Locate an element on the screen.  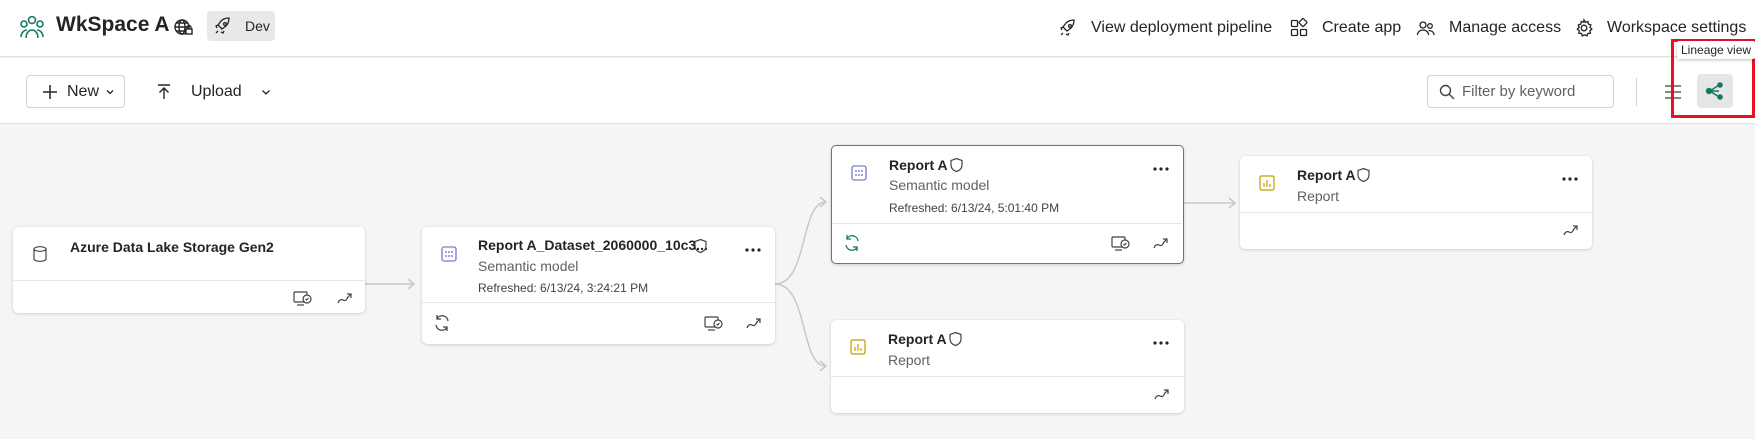
upload-icon is located at coordinates (164, 91).